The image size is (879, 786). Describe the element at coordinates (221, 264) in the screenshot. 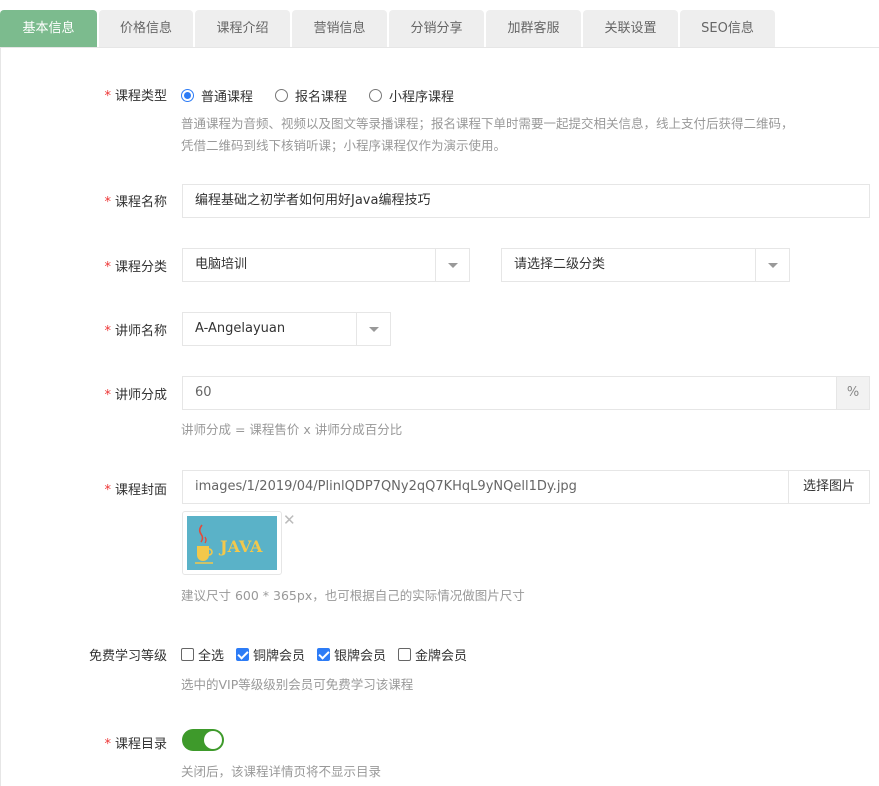

I see `select-value: 电脑培训` at that location.